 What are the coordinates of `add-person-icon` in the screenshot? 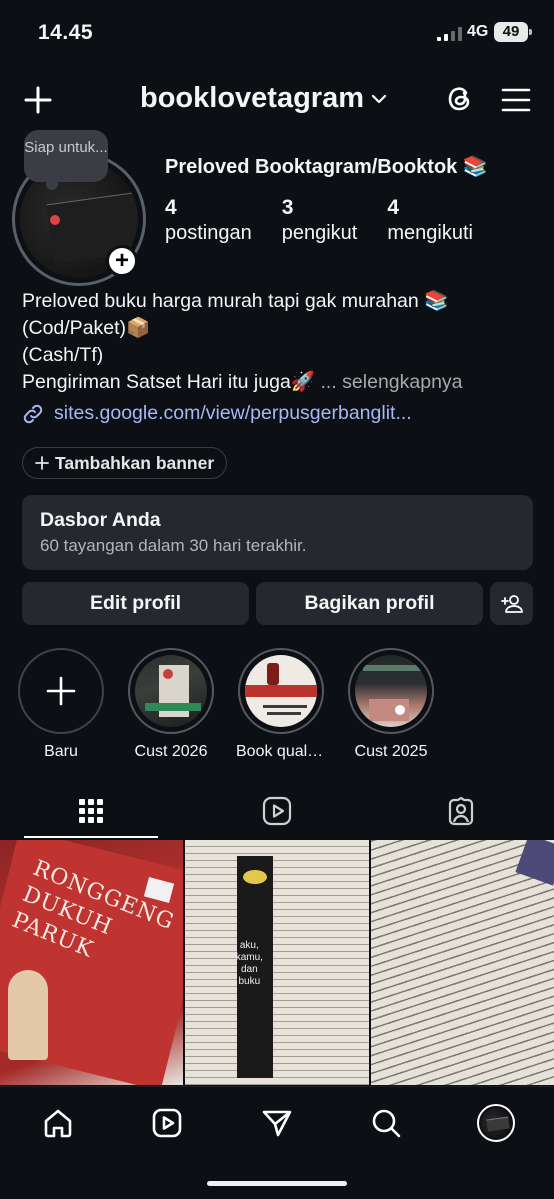 It's located at (511, 603).